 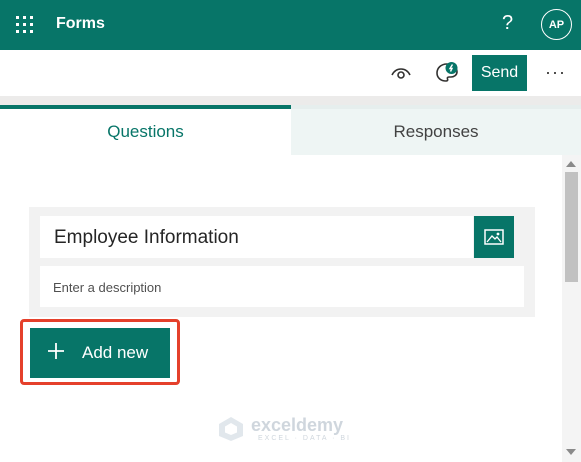 What do you see at coordinates (282, 286) in the screenshot?
I see `form-description-field: Enter a description` at bounding box center [282, 286].